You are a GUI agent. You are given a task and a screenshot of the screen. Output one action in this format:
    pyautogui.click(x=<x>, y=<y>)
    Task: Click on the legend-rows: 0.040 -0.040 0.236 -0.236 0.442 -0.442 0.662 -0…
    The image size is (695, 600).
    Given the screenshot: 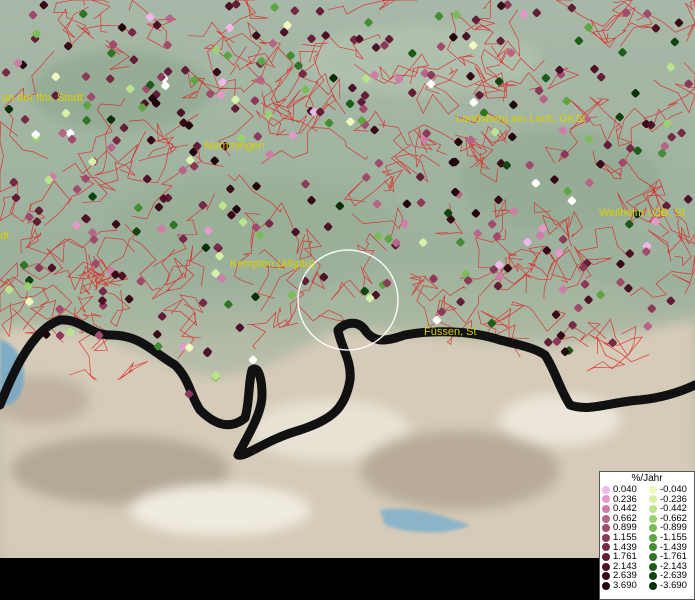 What is the action you would take?
    pyautogui.click(x=647, y=538)
    